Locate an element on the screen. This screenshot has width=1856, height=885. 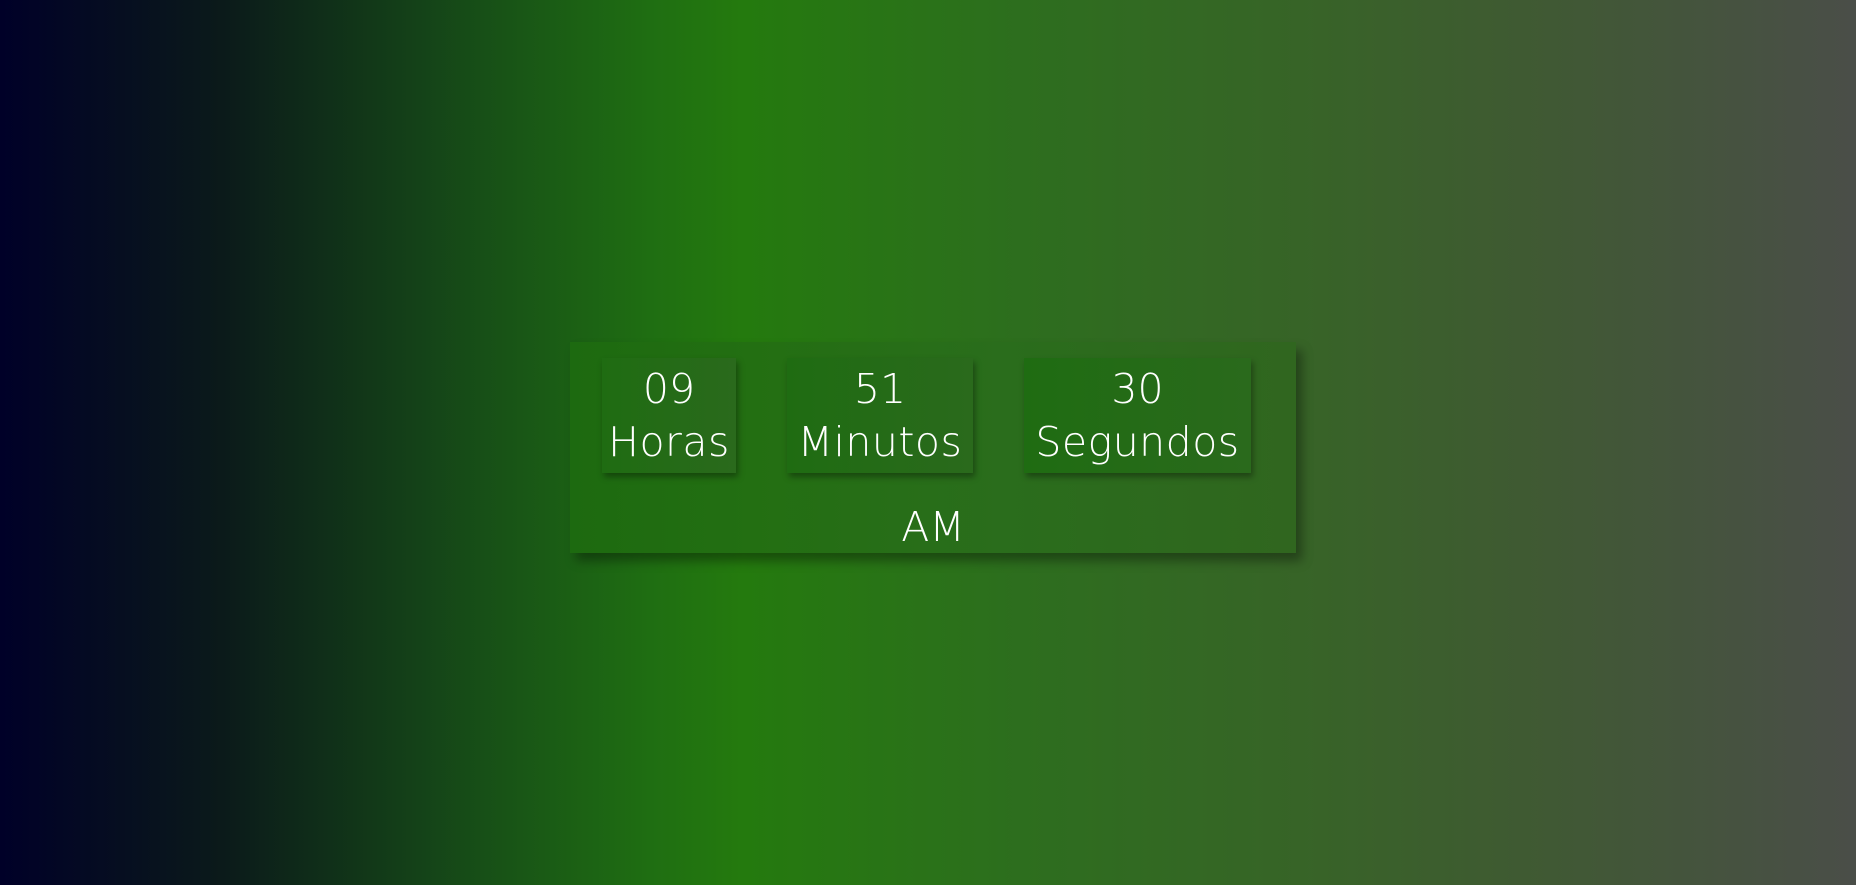
seconds-value: 30 is located at coordinates (1137, 388).